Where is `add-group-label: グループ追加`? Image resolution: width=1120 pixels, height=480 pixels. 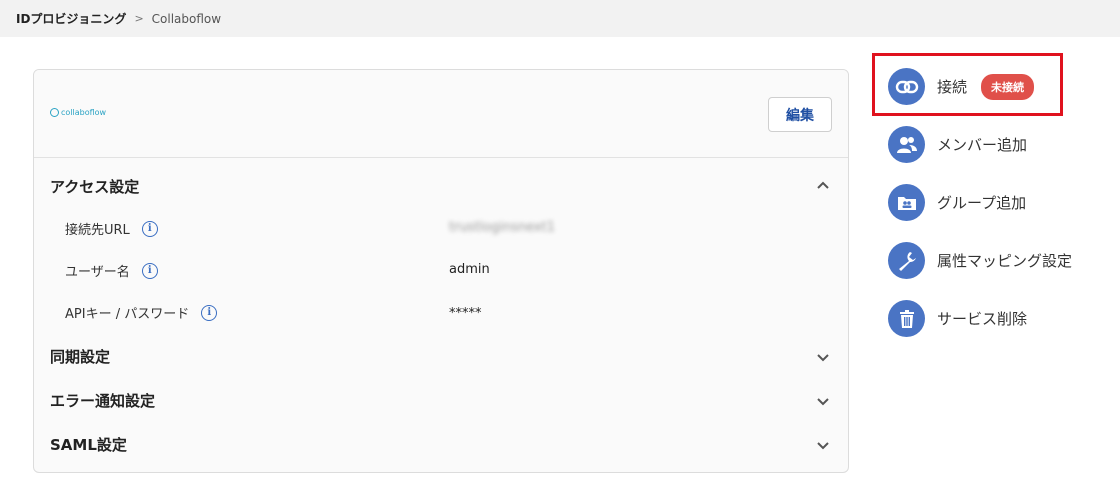
add-group-label: グループ追加 is located at coordinates (982, 203).